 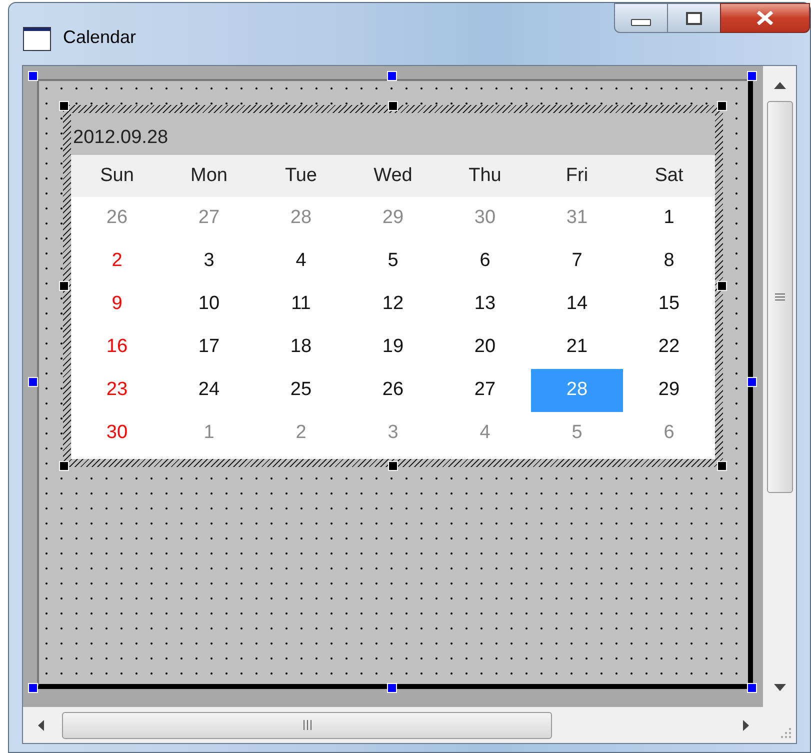 I want to click on day-cell: 18, so click(x=301, y=347).